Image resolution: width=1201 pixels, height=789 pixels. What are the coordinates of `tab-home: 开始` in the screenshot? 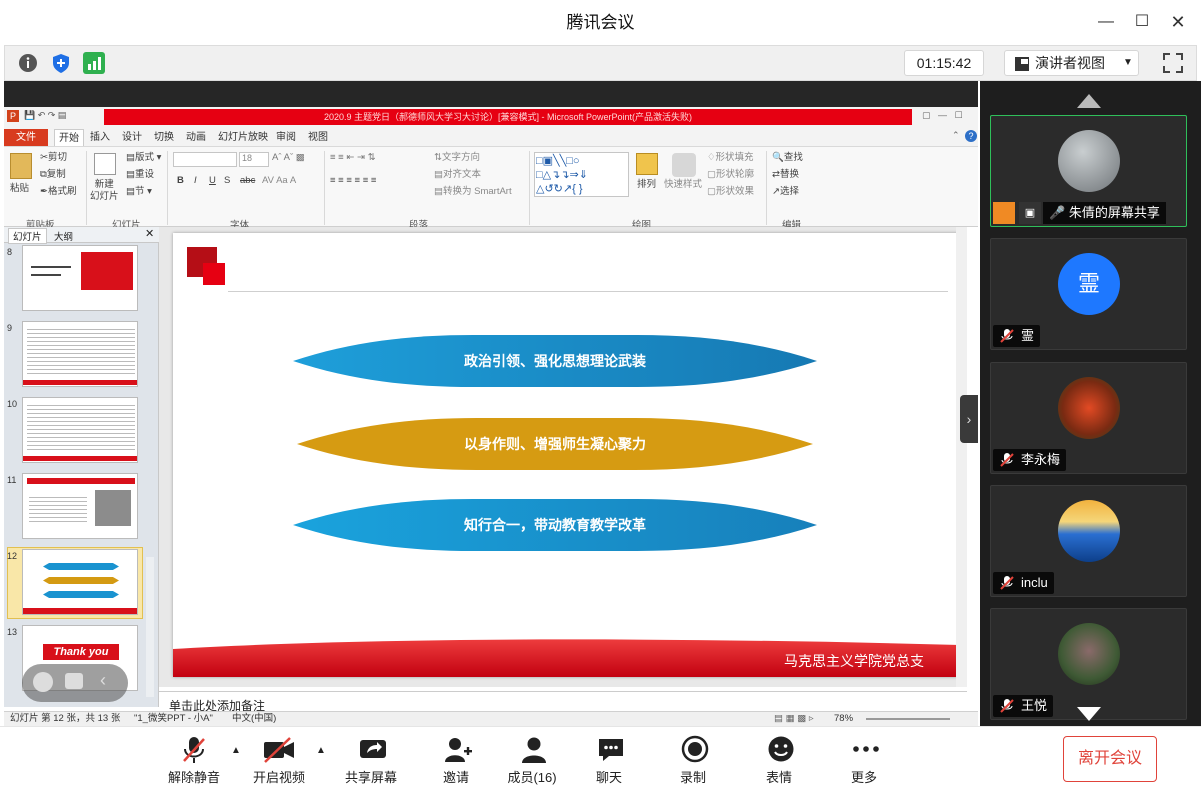 It's located at (69, 137).